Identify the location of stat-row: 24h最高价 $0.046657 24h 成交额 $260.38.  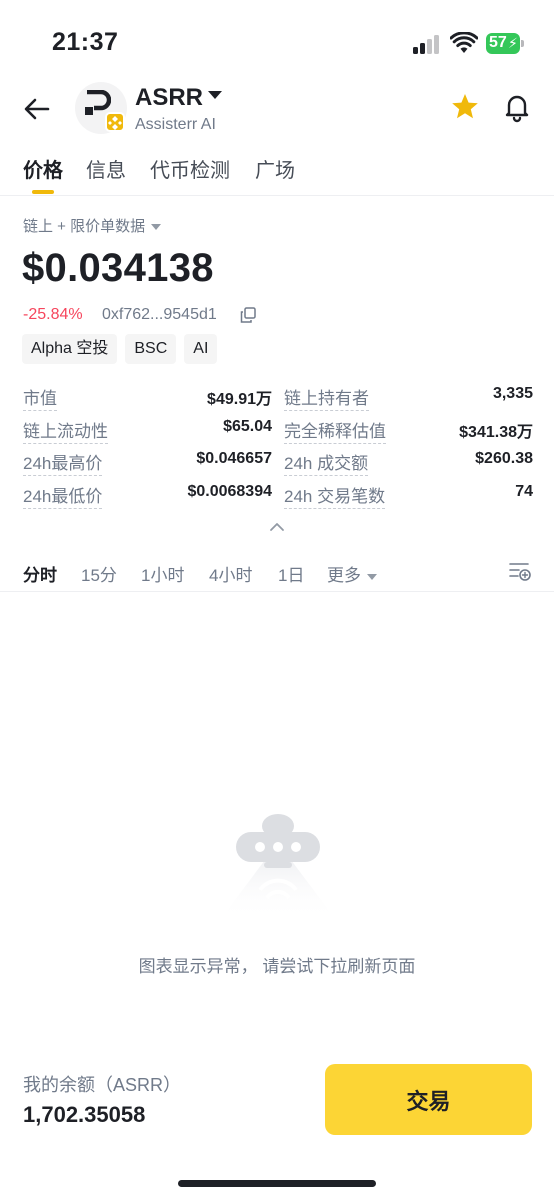
(278, 461).